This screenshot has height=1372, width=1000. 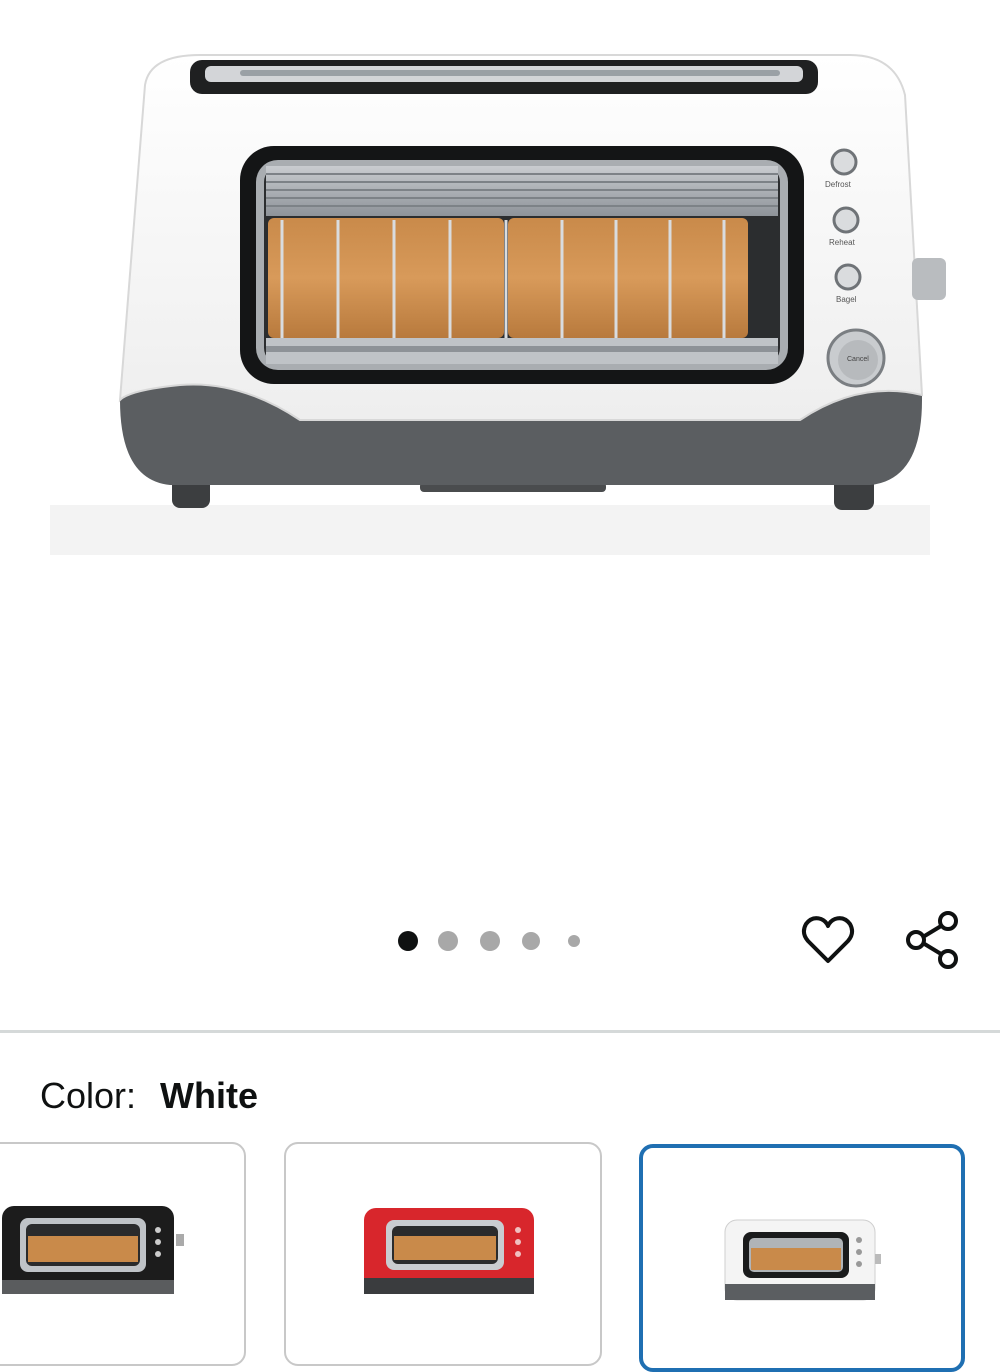 I want to click on color-swatch-white, so click(x=802, y=1258).